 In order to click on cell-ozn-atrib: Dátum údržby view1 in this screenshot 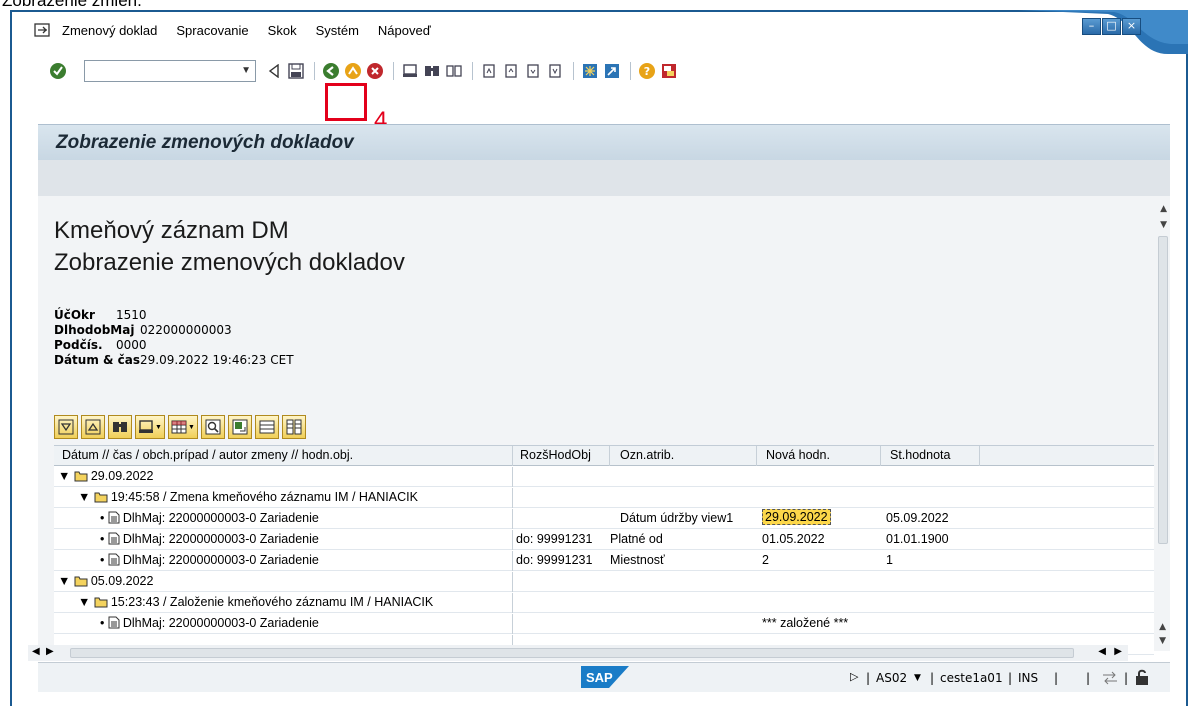, I will do `click(677, 518)`.